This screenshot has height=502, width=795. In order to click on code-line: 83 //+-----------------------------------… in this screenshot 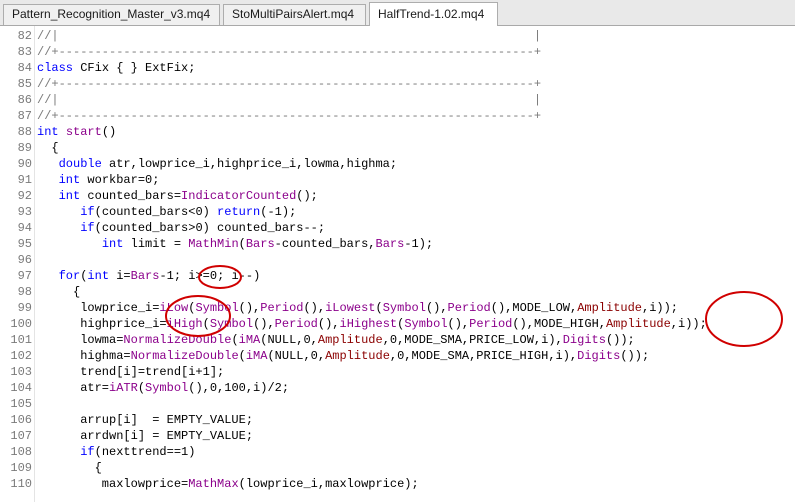, I will do `click(397, 52)`.